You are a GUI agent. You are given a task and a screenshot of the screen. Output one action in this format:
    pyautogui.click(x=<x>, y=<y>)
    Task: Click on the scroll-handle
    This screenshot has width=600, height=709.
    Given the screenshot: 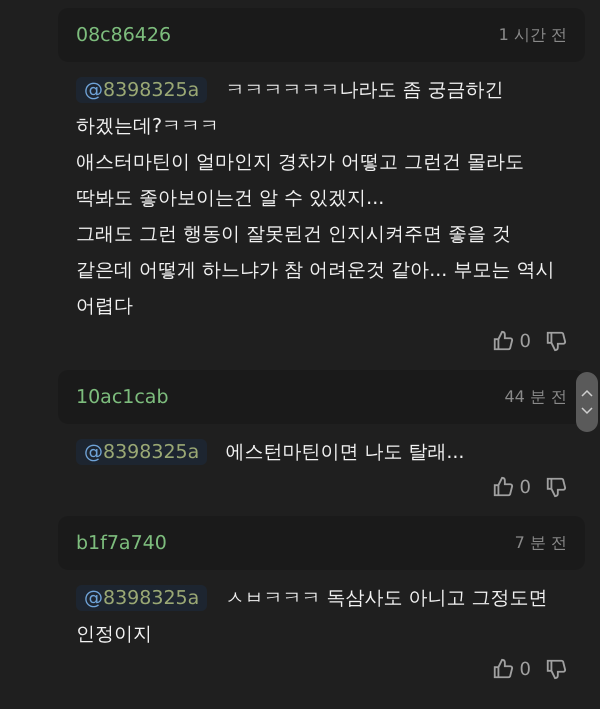 What is the action you would take?
    pyautogui.click(x=587, y=402)
    